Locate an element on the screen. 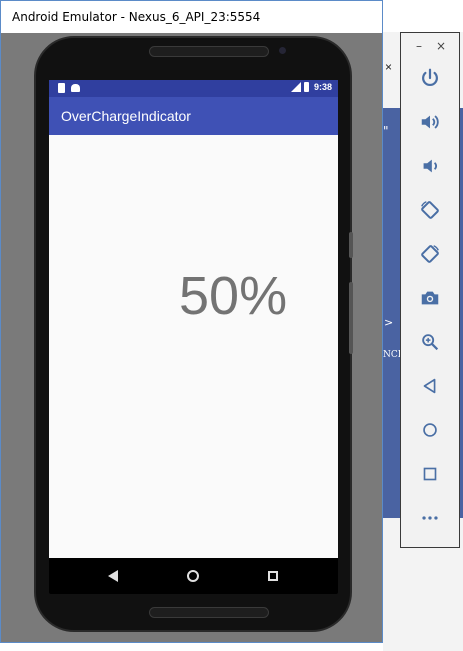 The width and height of the screenshot is (463, 651). overview-icon is located at coordinates (430, 474).